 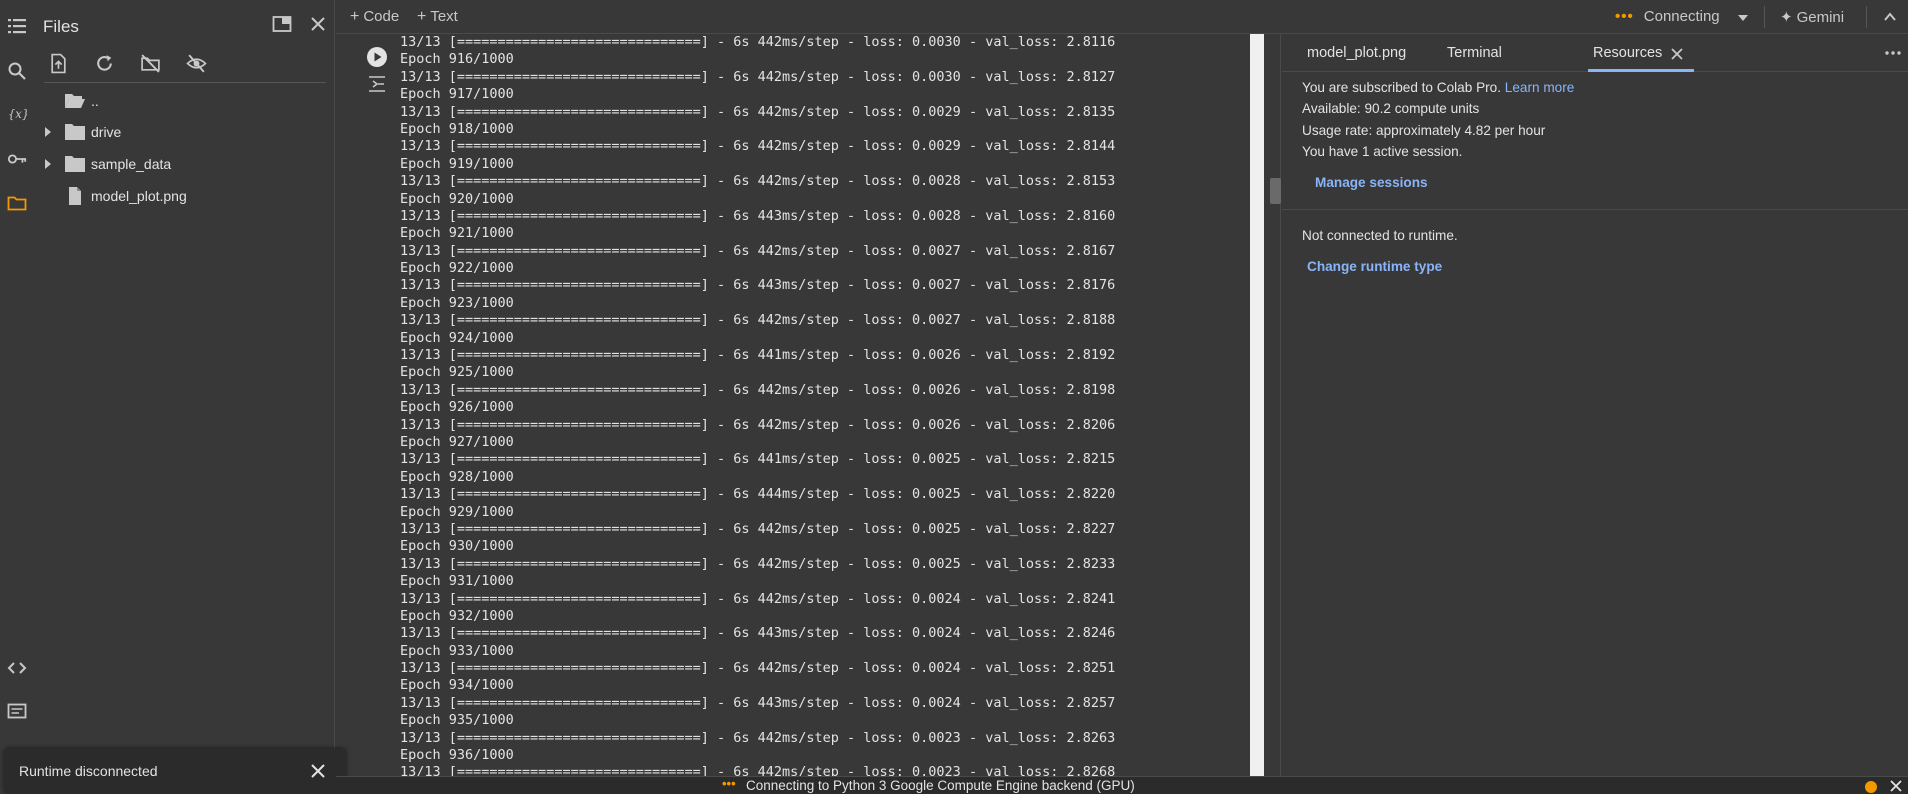 What do you see at coordinates (17, 711) in the screenshot?
I see `command-palette-icon` at bounding box center [17, 711].